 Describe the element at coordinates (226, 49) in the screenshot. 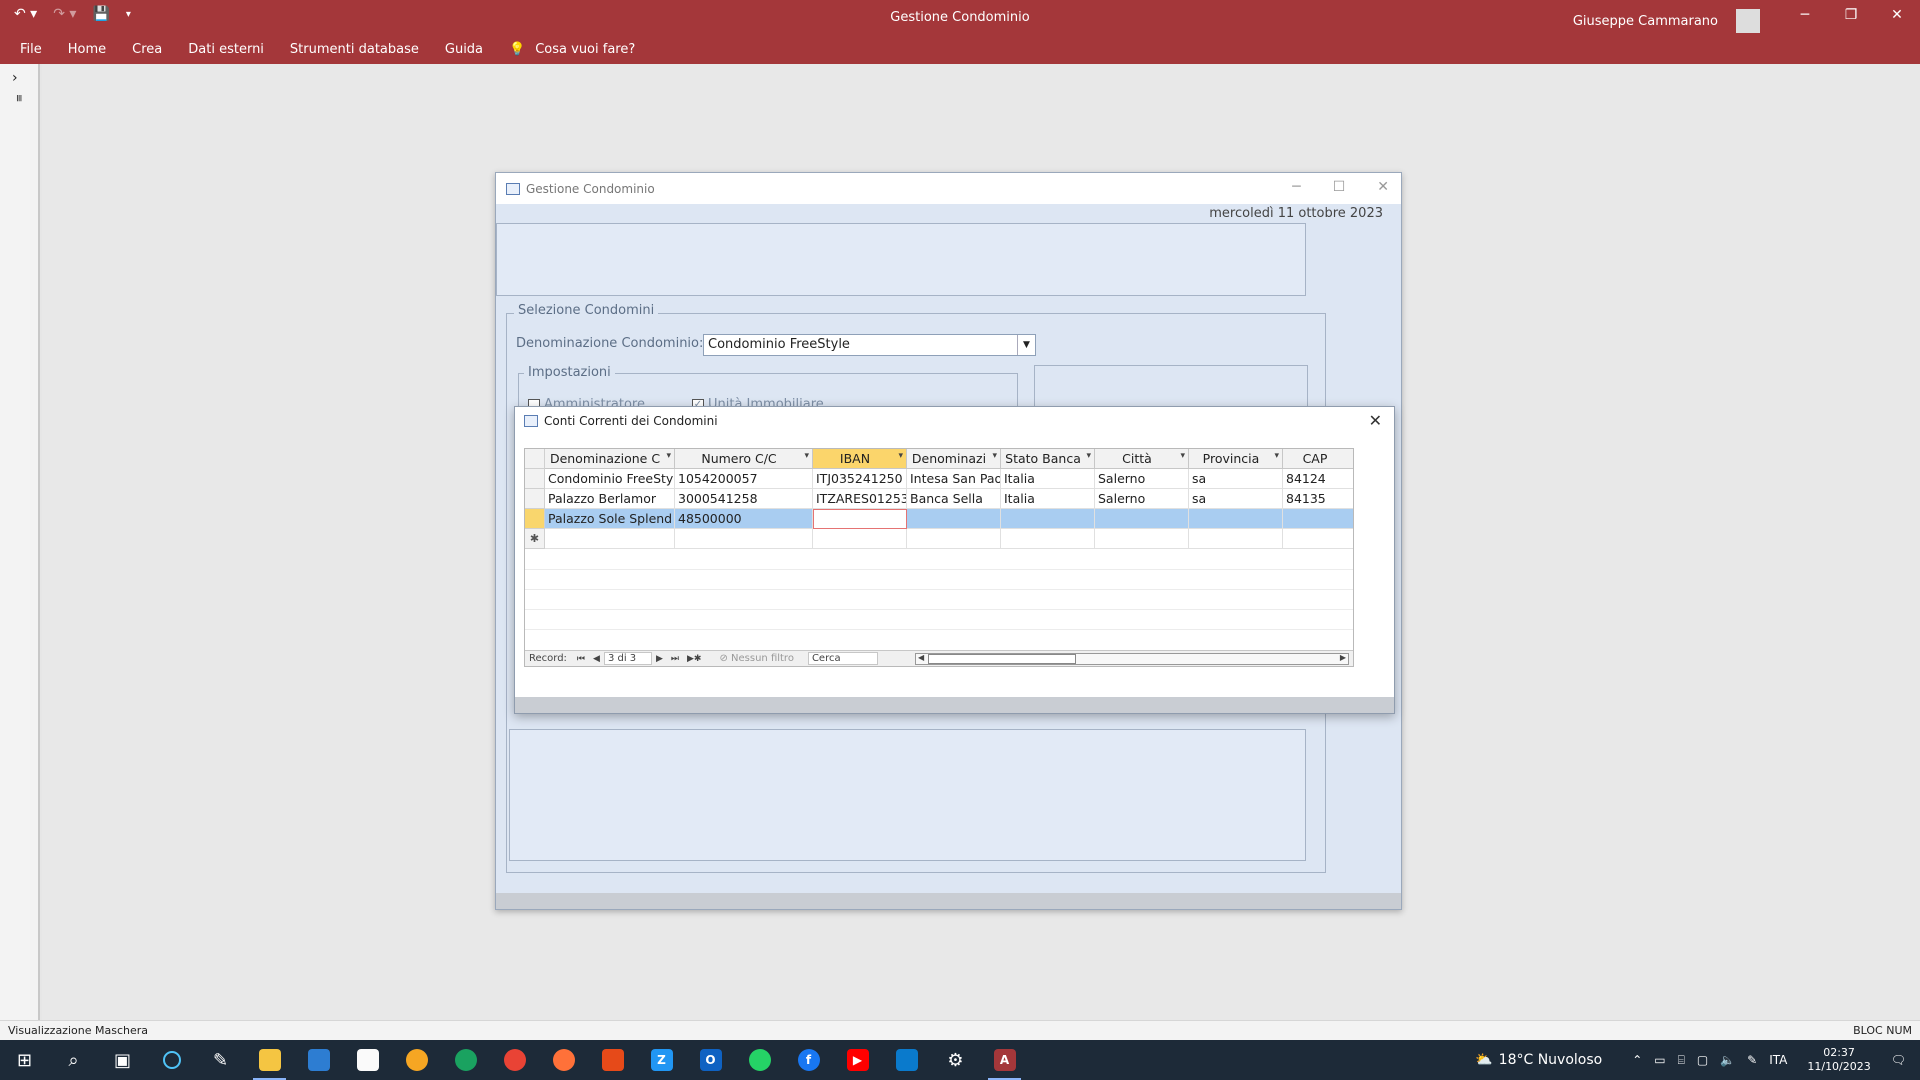

I see `tab-dati-esterni: Dati esterni` at that location.